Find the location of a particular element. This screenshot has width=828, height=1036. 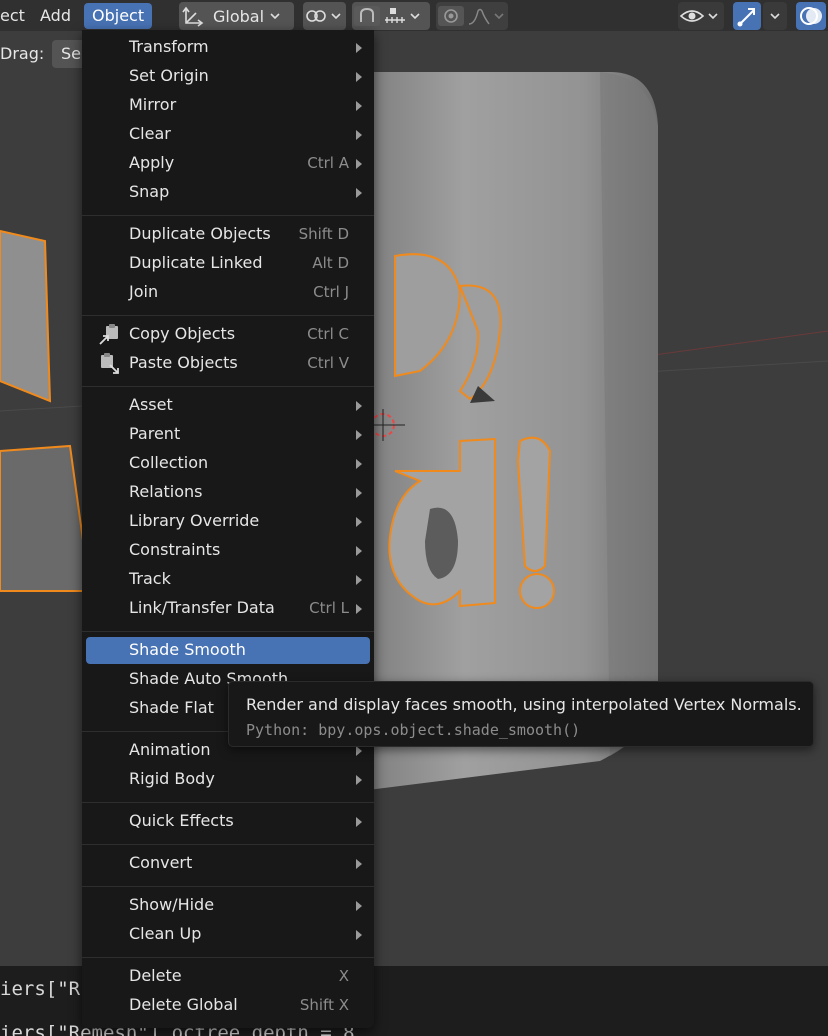

menu-item-relations: Relations is located at coordinates (228, 492).